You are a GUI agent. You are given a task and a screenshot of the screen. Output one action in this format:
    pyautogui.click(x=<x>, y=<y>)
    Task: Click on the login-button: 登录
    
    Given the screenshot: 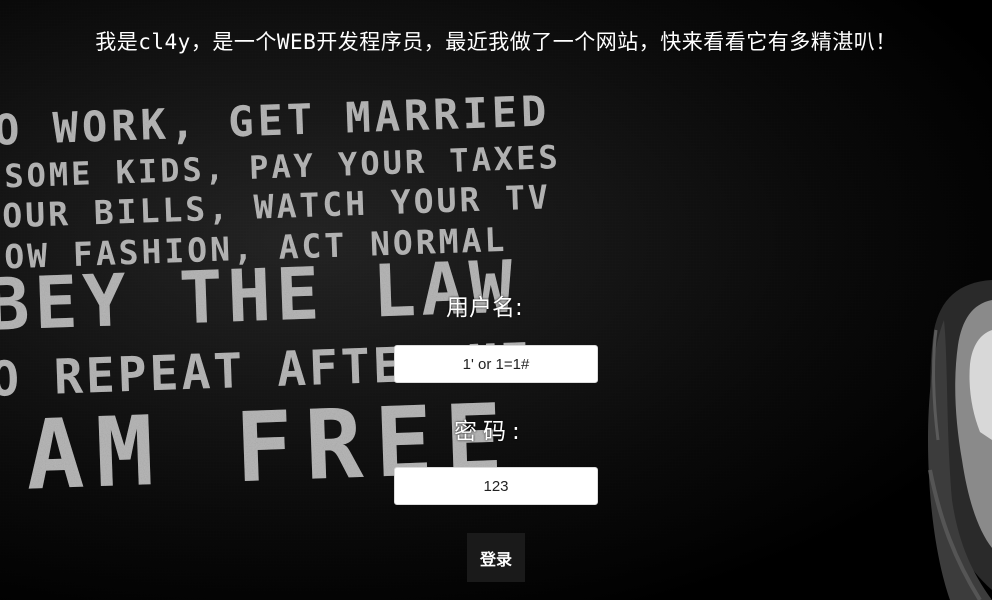 What is the action you would take?
    pyautogui.click(x=496, y=557)
    